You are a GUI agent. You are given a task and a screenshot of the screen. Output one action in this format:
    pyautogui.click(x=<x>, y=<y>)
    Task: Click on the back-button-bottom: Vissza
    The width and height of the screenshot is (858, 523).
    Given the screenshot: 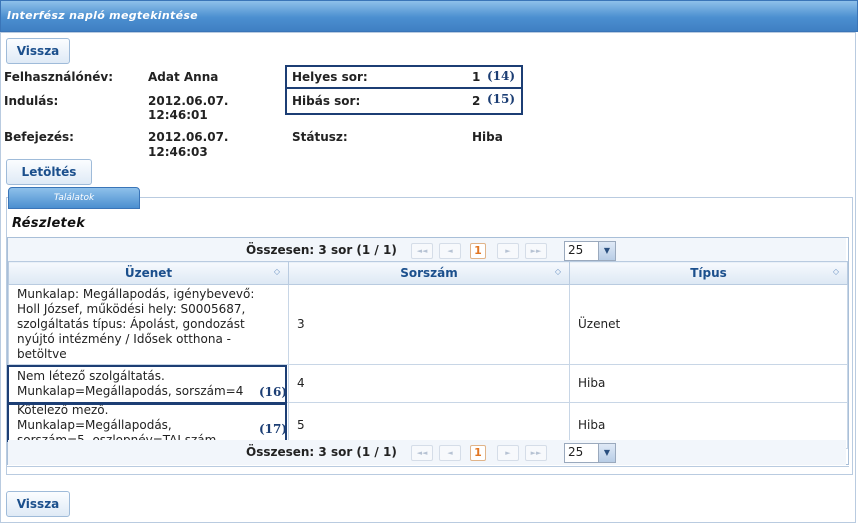 What is the action you would take?
    pyautogui.click(x=38, y=504)
    